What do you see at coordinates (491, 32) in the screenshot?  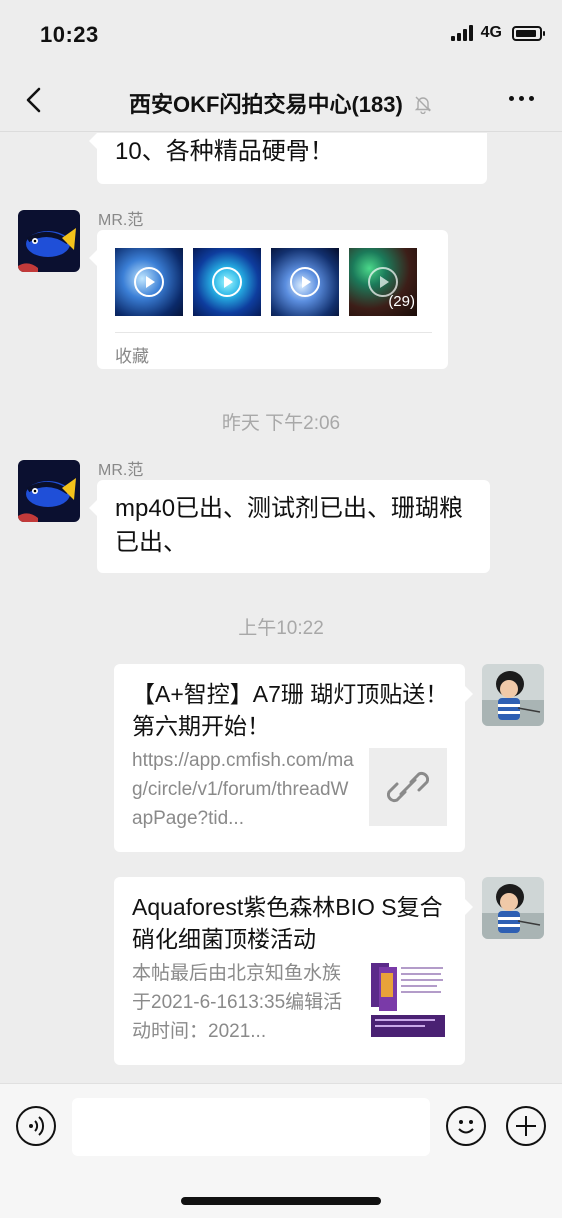 I see `network-label: 4G` at bounding box center [491, 32].